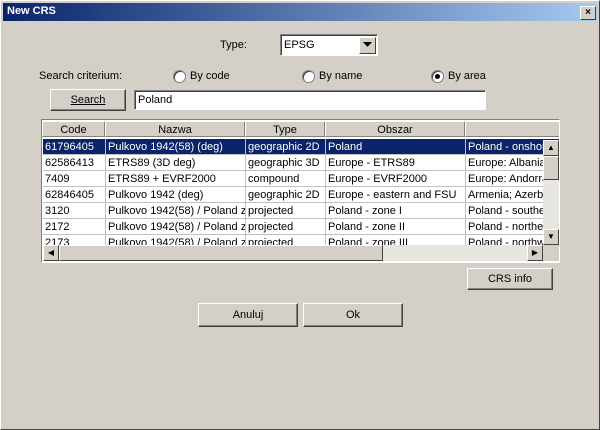 The height and width of the screenshot is (430, 600). What do you see at coordinates (176, 227) in the screenshot?
I see `table-cell: Pulkovo 1942(58) / Poland zone II` at bounding box center [176, 227].